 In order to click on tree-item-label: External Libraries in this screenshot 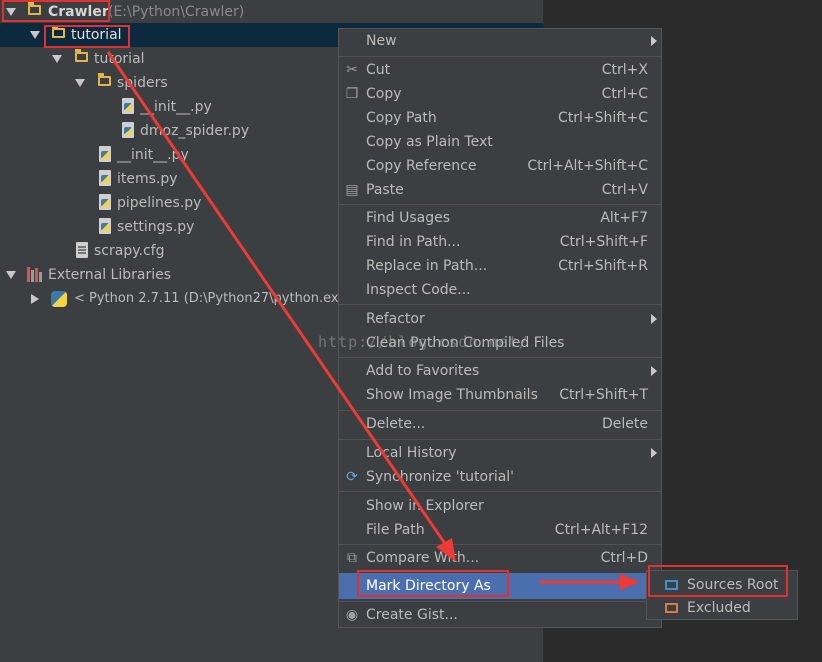, I will do `click(109, 275)`.